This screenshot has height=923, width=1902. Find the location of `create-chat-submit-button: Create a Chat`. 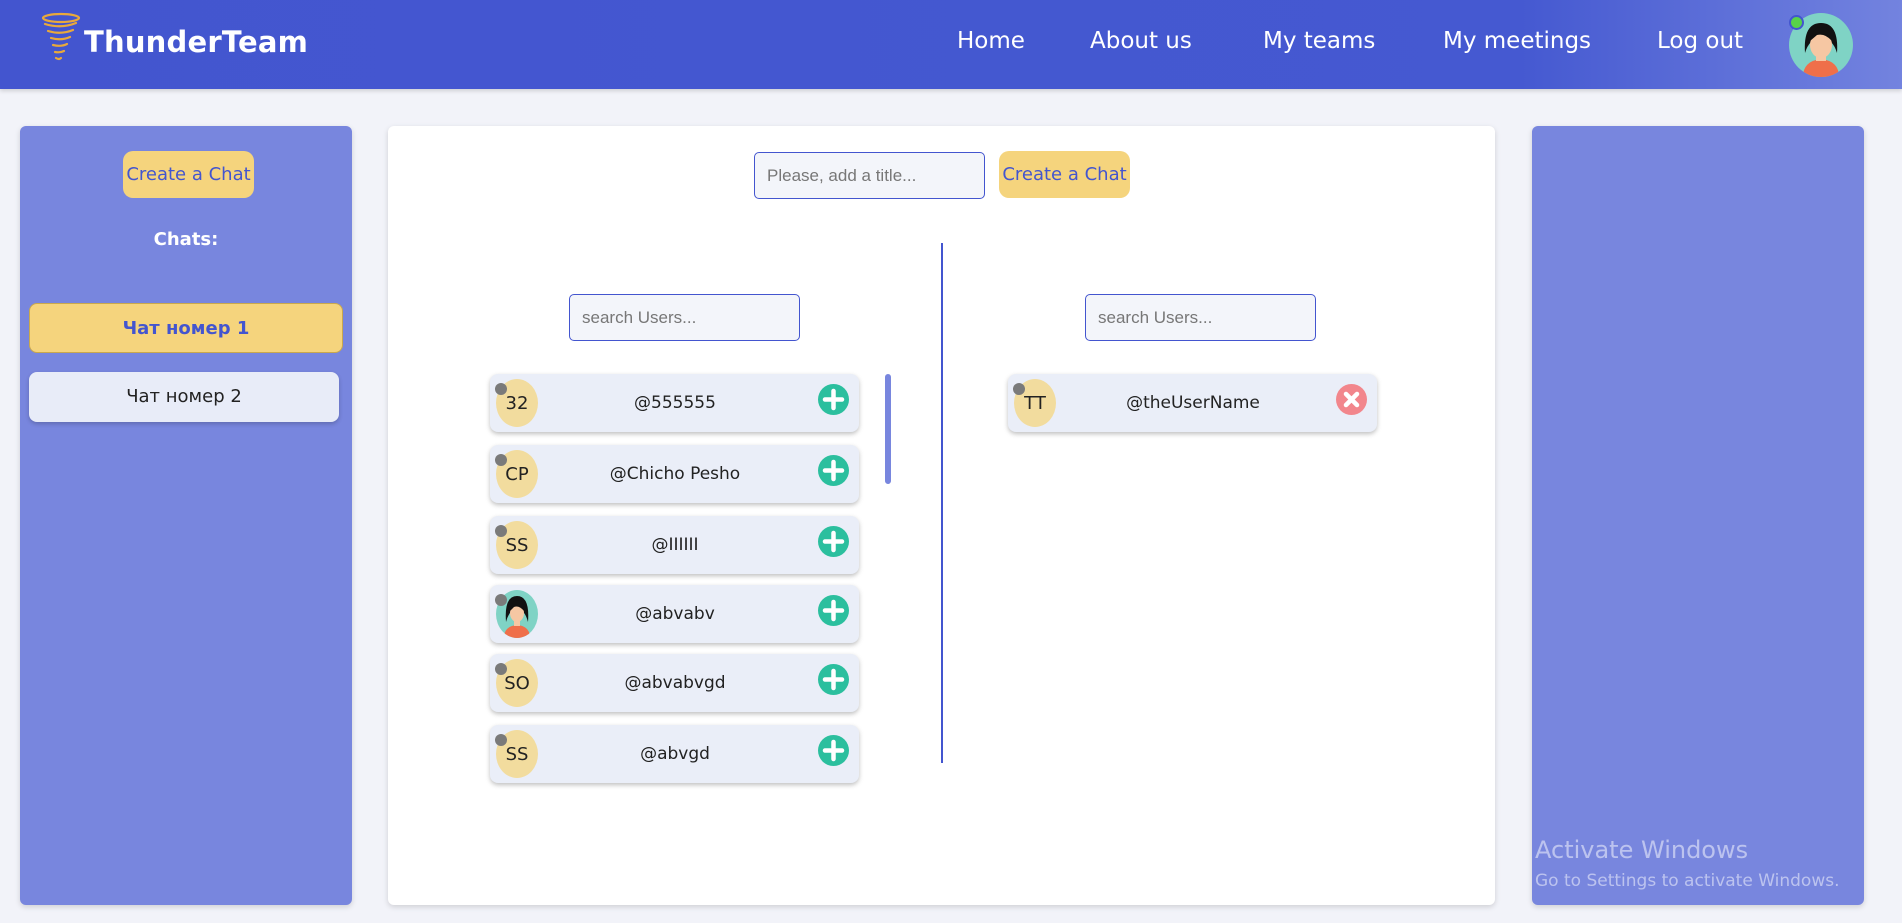

create-chat-submit-button: Create a Chat is located at coordinates (1064, 174).